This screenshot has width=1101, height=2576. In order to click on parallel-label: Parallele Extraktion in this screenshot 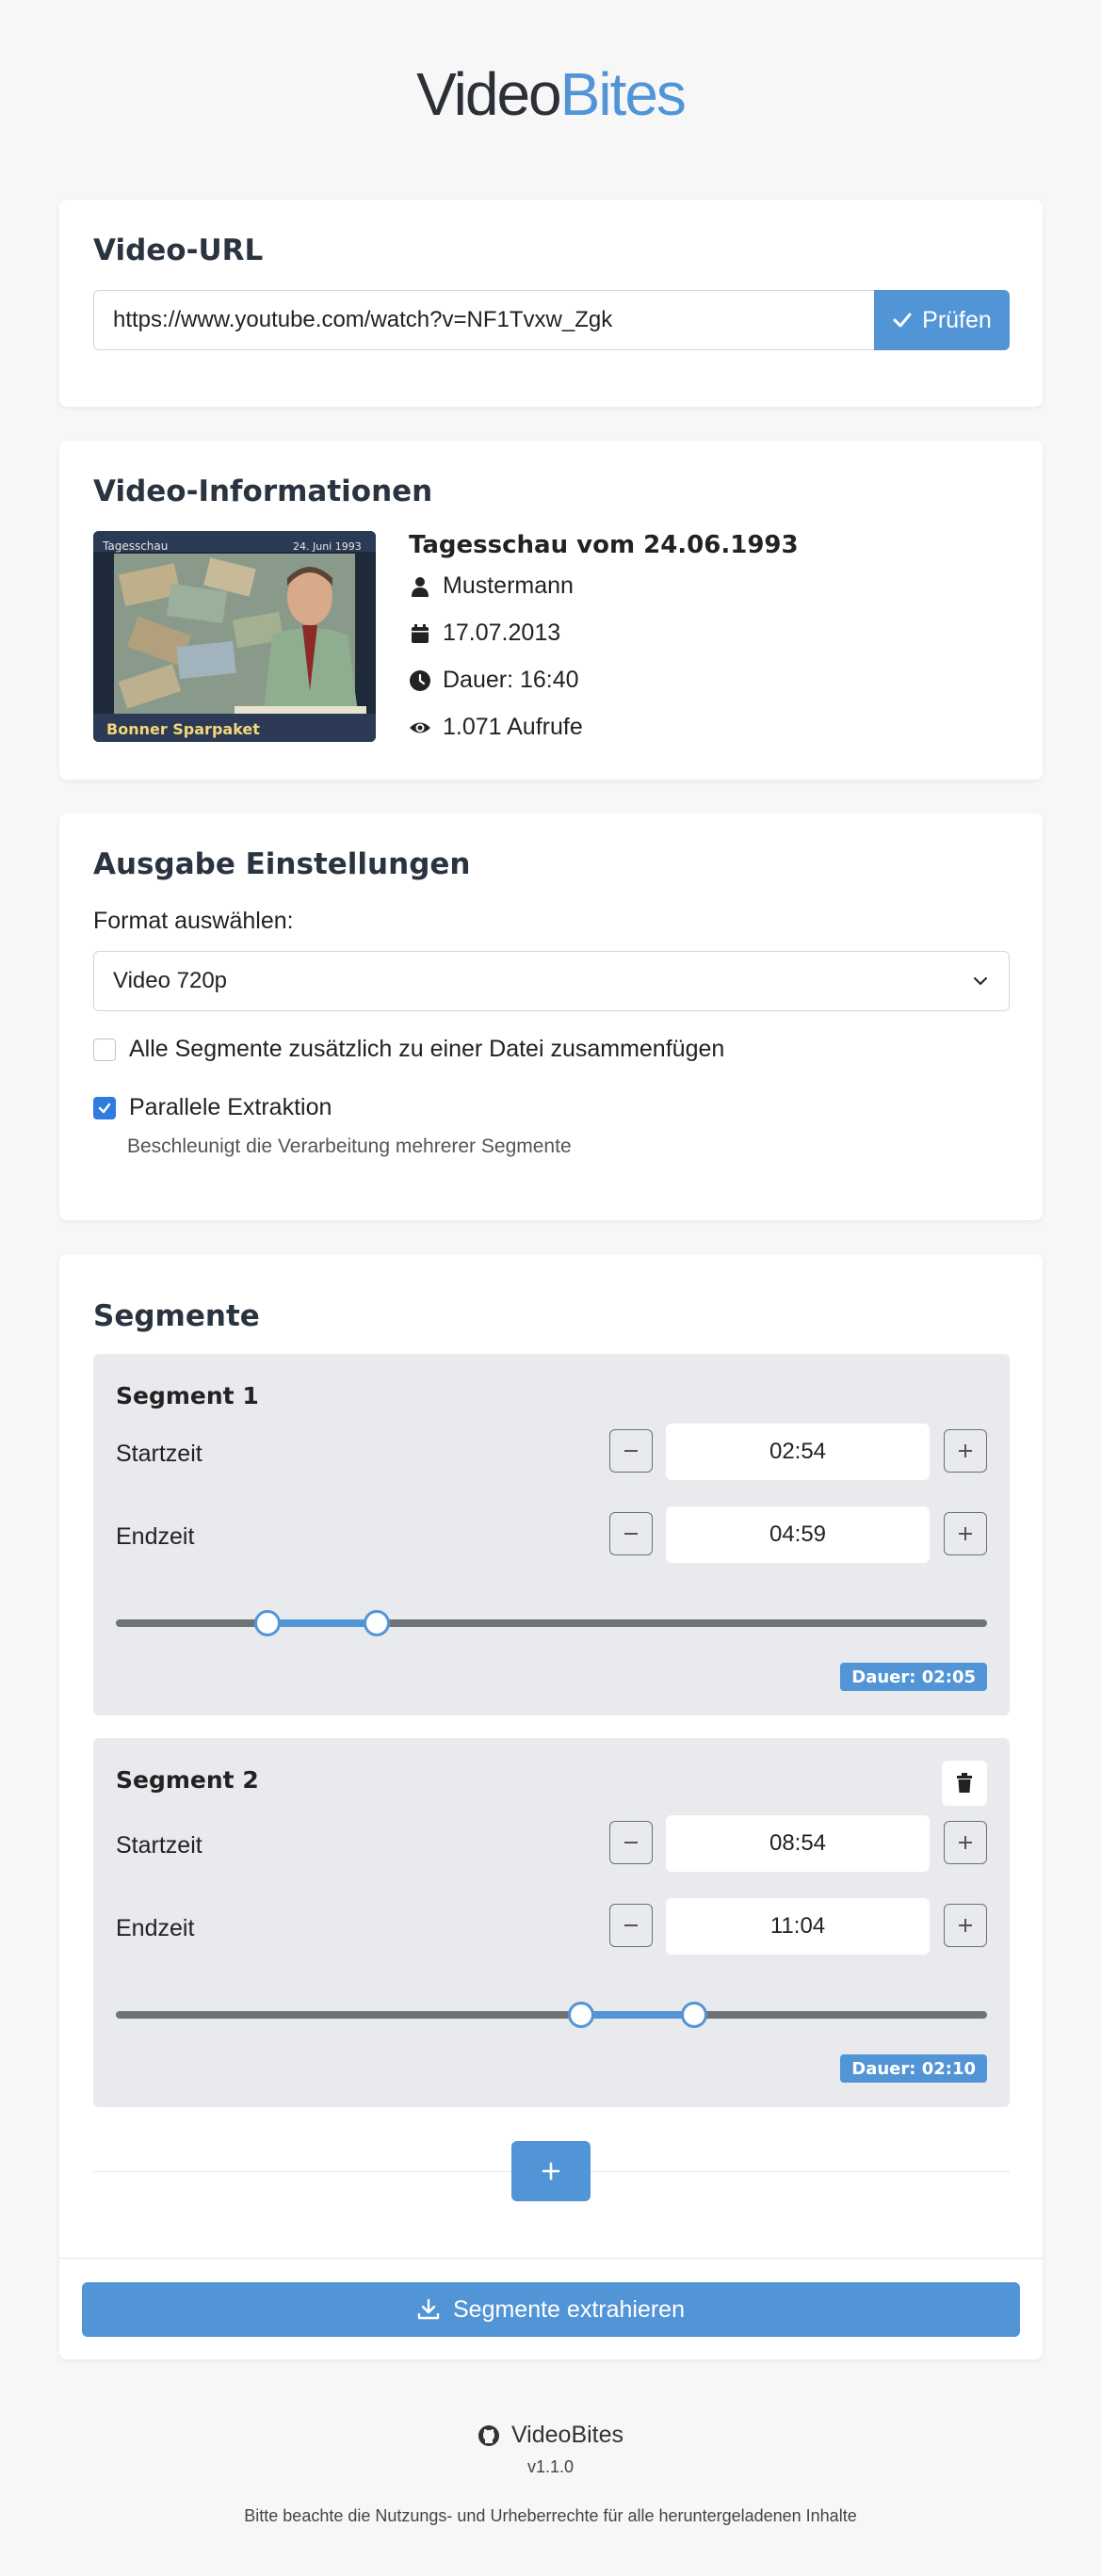, I will do `click(230, 1107)`.